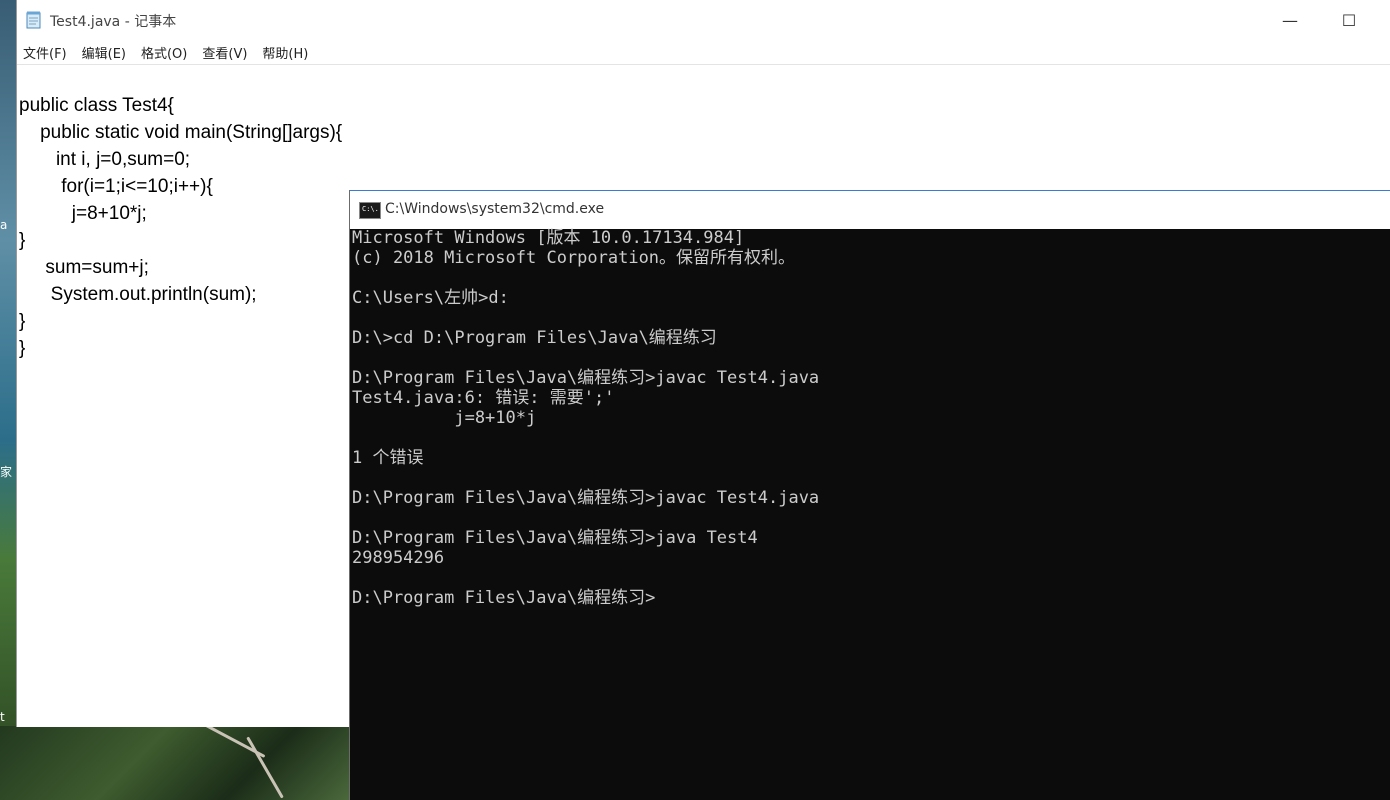  Describe the element at coordinates (176, 756) in the screenshot. I see `desktop-wallpaper` at that location.